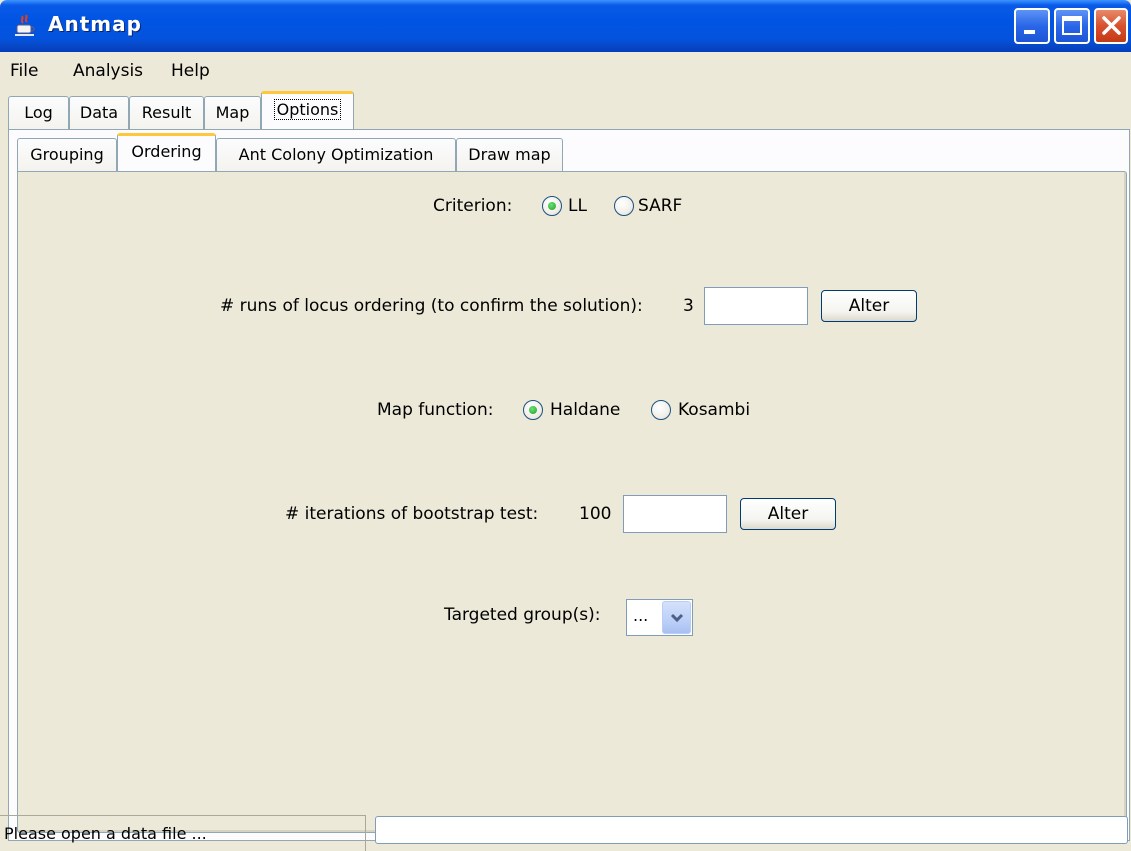  What do you see at coordinates (714, 410) in the screenshot?
I see `map-function-kosambi-label: Kosambi` at bounding box center [714, 410].